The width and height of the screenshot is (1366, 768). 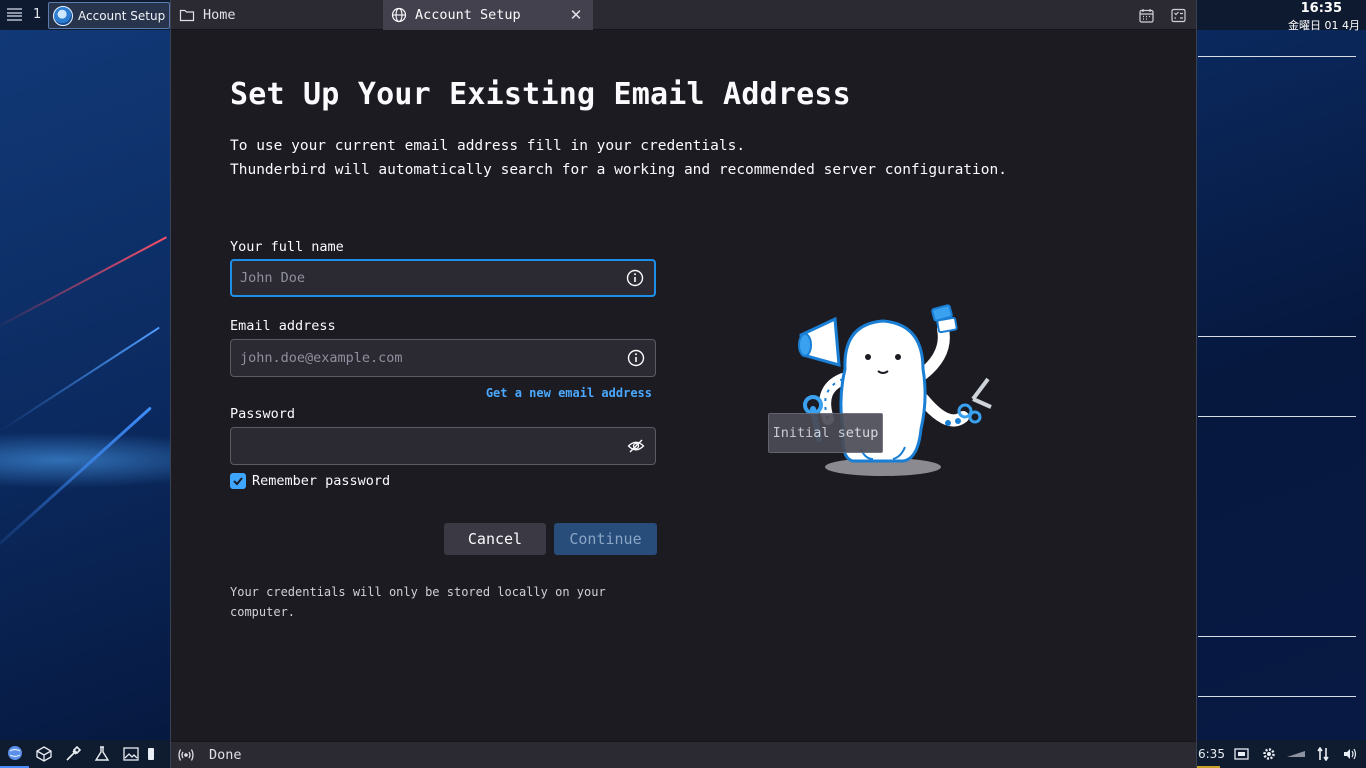 I want to click on tab-label: Account Setup, so click(x=468, y=15).